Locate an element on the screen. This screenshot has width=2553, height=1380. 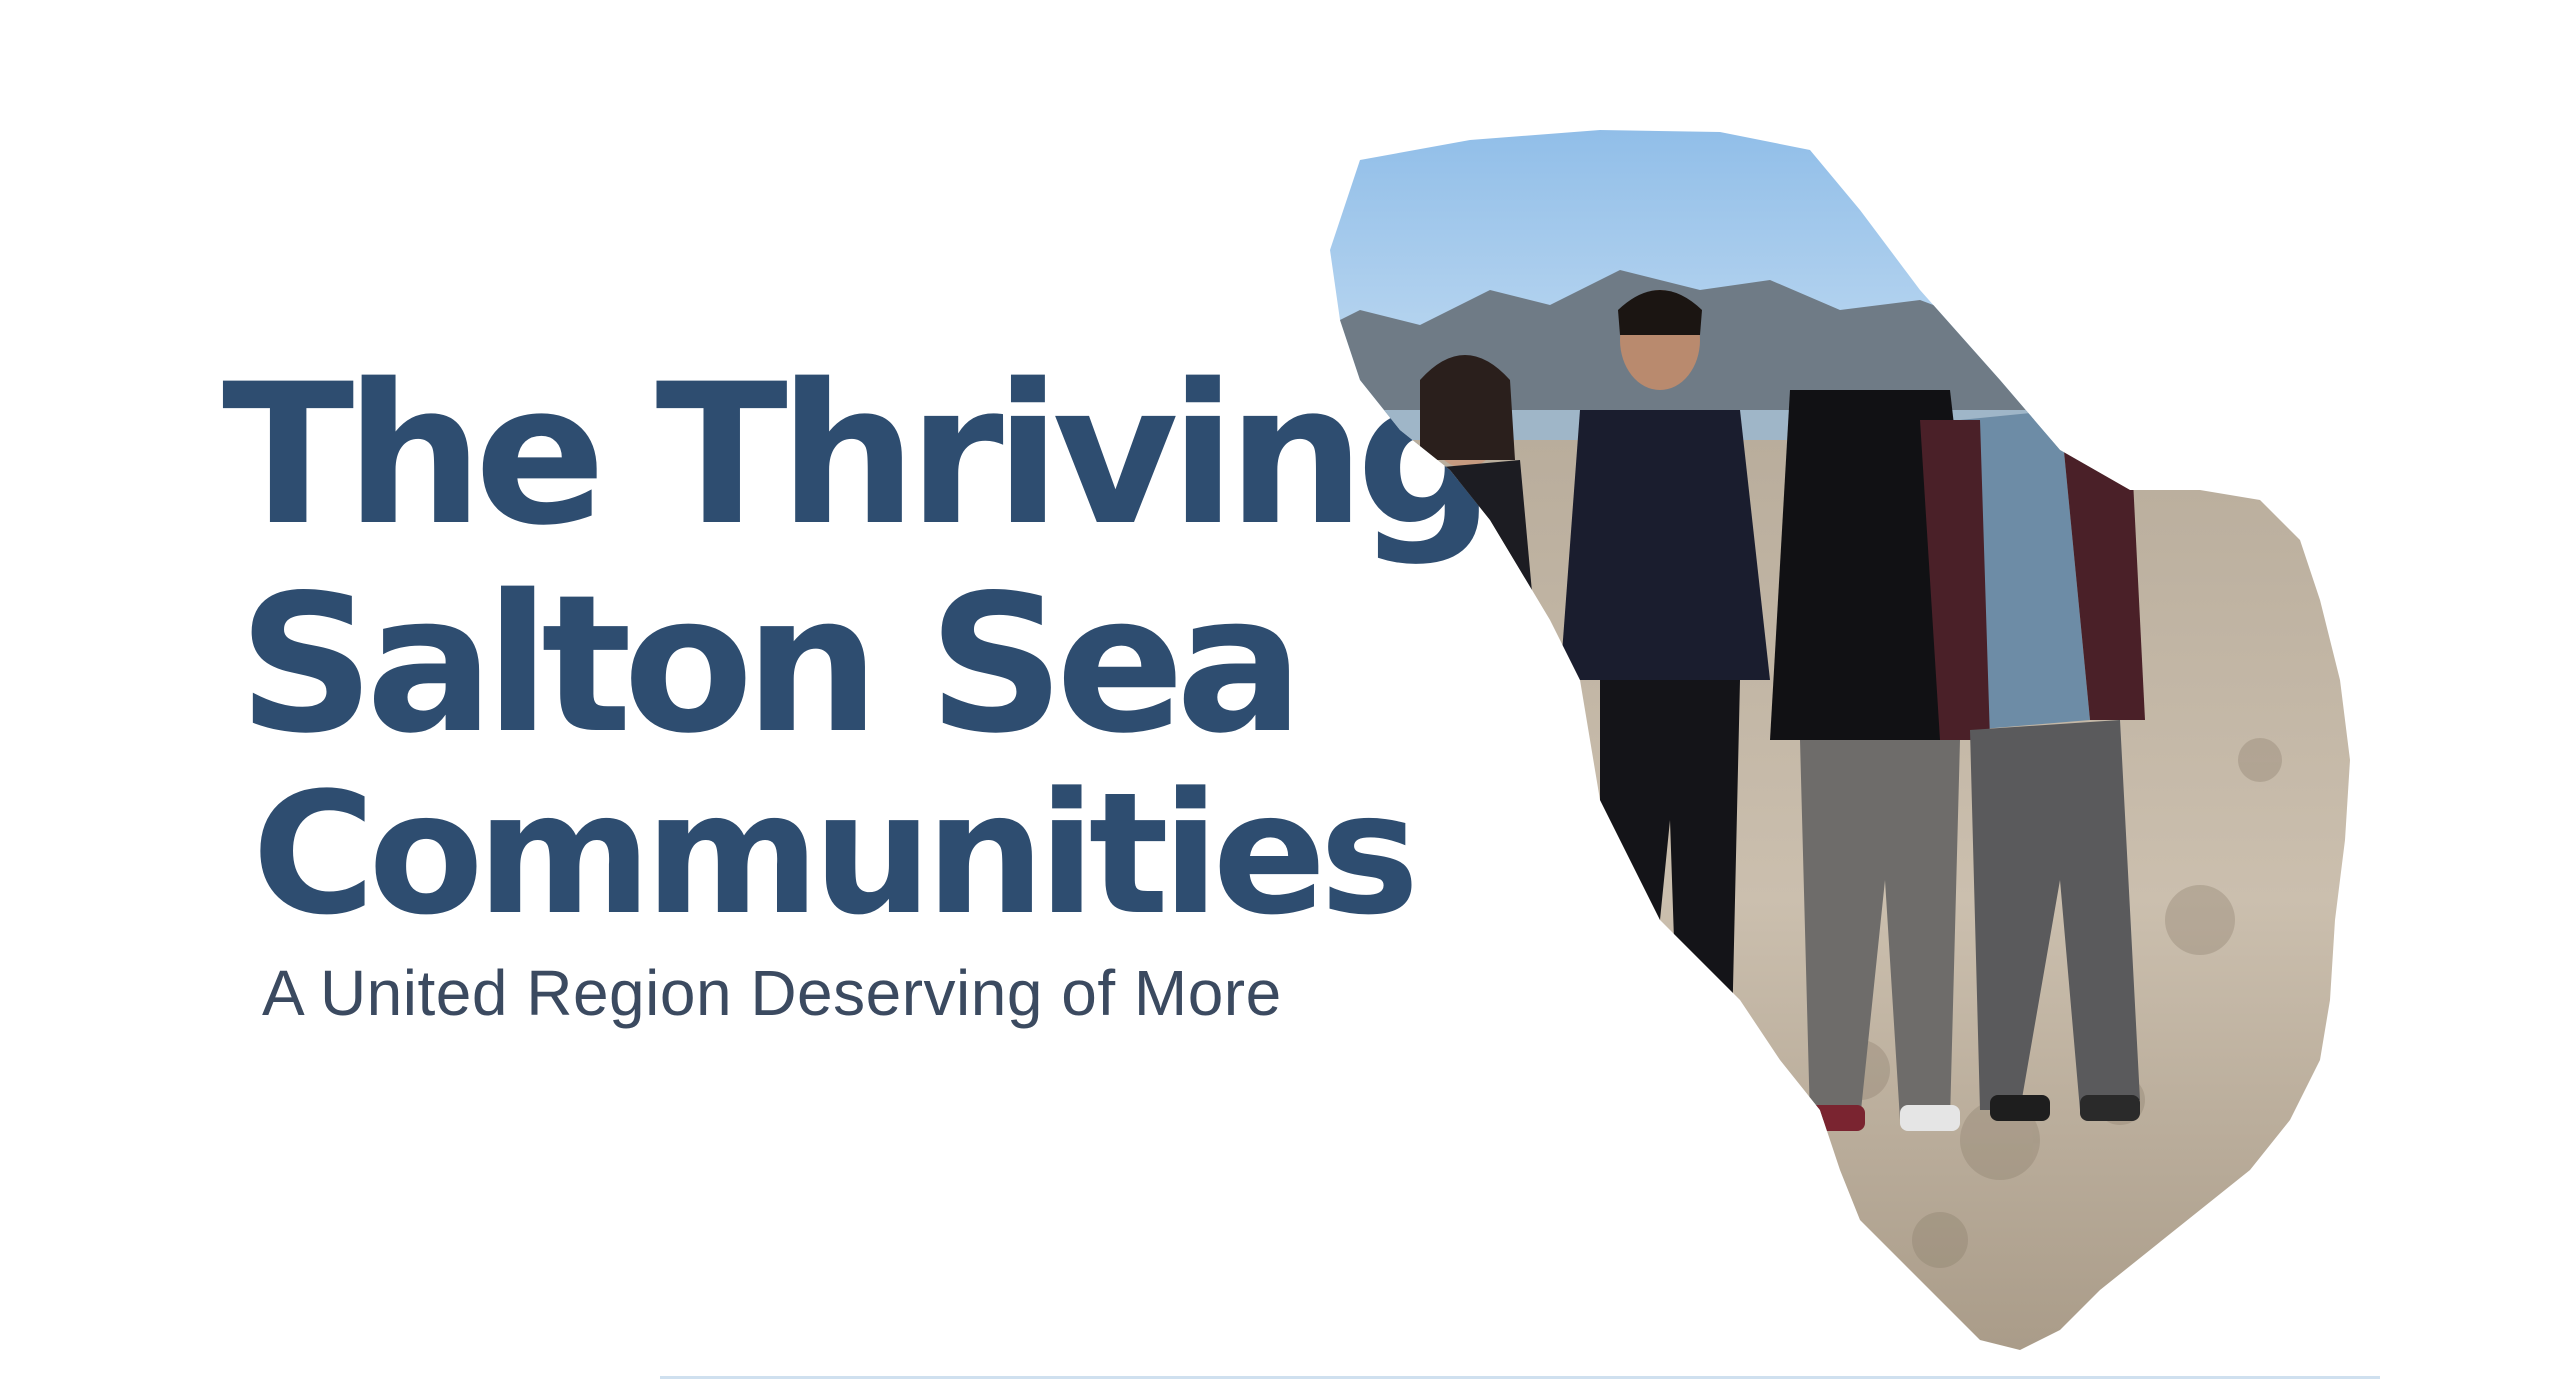
title-line-3: Communities is located at coordinates (835, 854).